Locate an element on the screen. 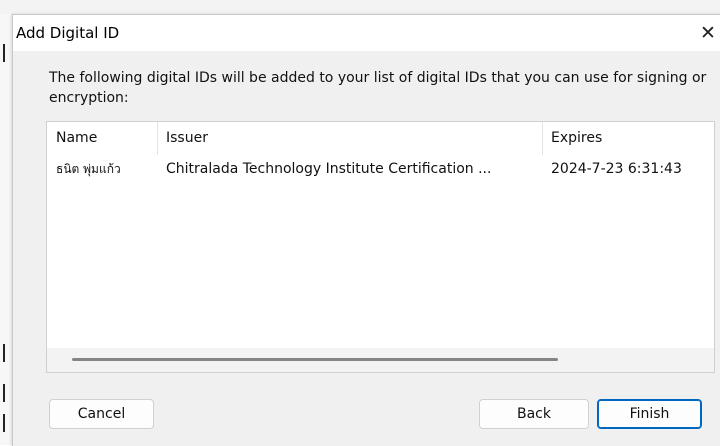  background-window-strip is located at coordinates (360, 7).